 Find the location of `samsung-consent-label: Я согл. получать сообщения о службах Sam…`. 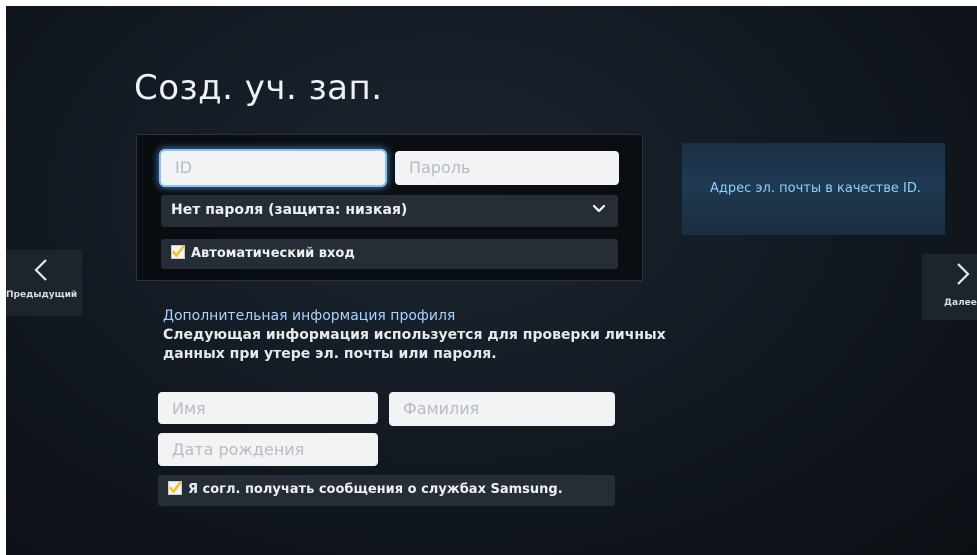

samsung-consent-label: Я согл. получать сообщения о службах Sam… is located at coordinates (375, 489).